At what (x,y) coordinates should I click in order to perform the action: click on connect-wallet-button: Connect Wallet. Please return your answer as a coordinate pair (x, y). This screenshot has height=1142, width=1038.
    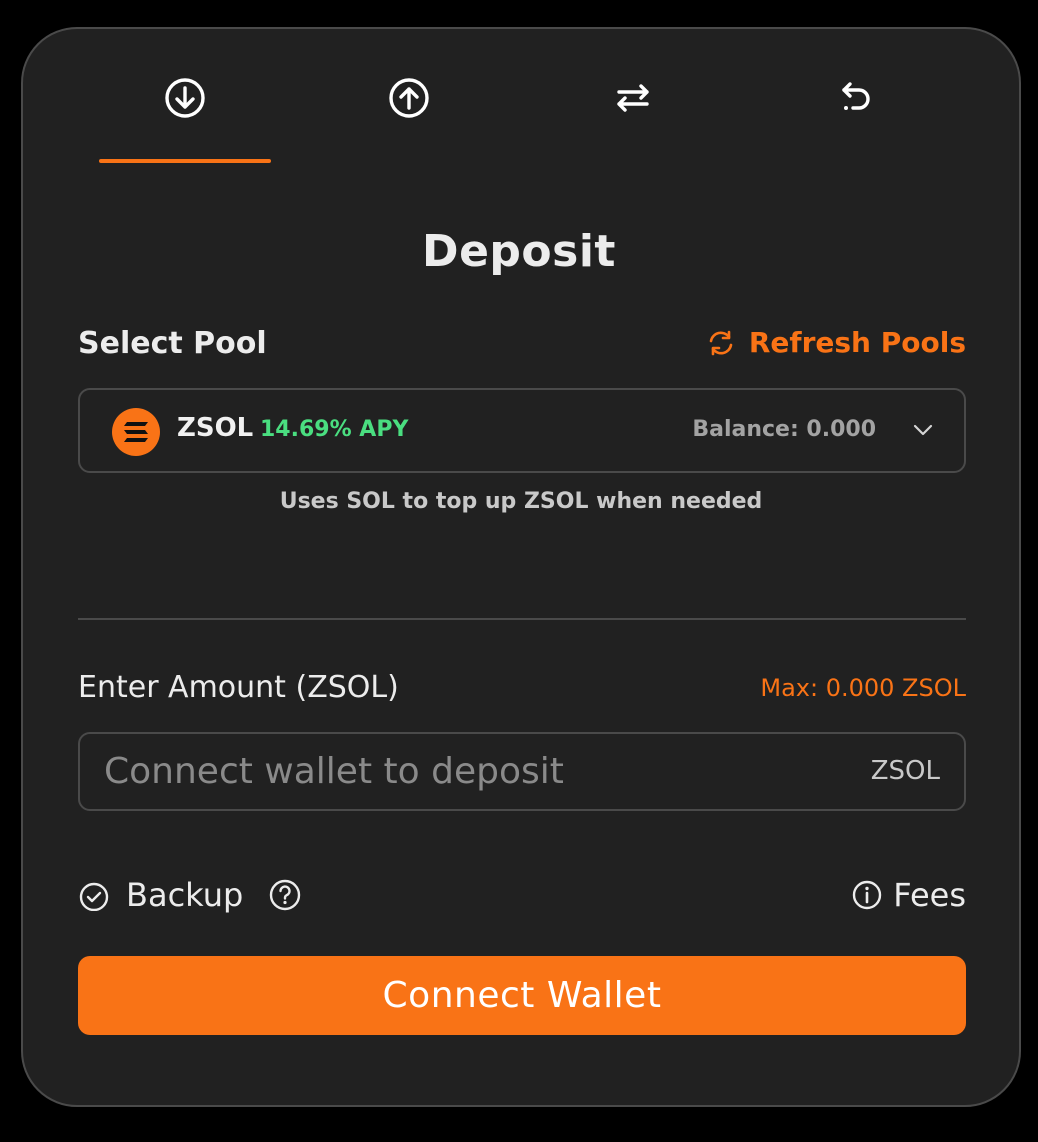
    Looking at the image, I should click on (522, 995).